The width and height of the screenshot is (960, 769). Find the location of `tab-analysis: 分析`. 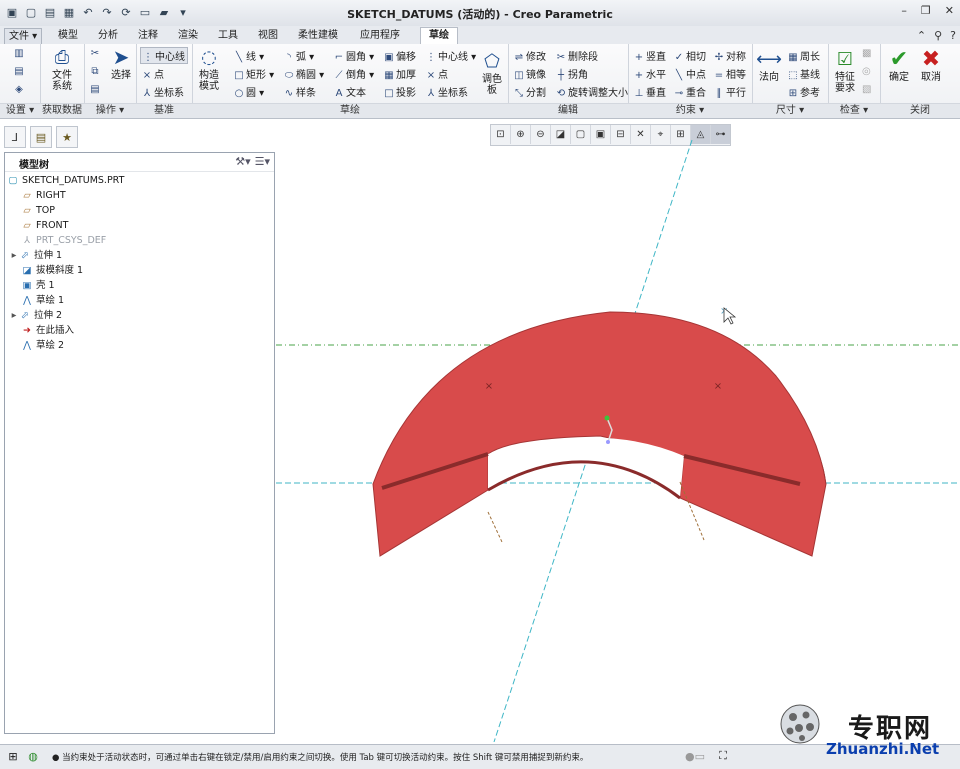

tab-analysis: 分析 is located at coordinates (108, 36).